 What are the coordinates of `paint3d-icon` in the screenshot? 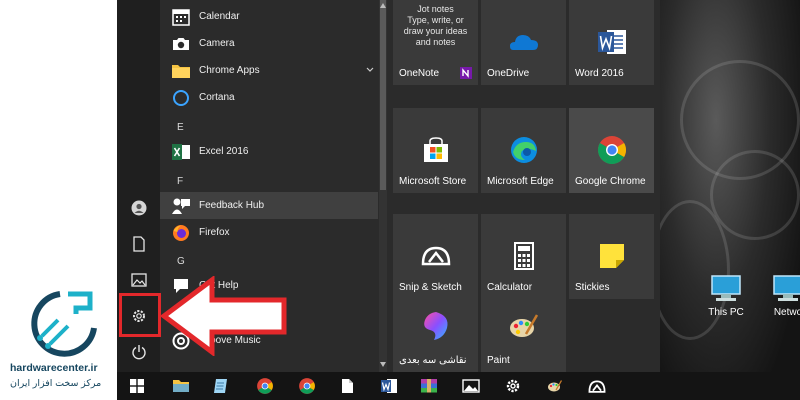 It's located at (435, 326).